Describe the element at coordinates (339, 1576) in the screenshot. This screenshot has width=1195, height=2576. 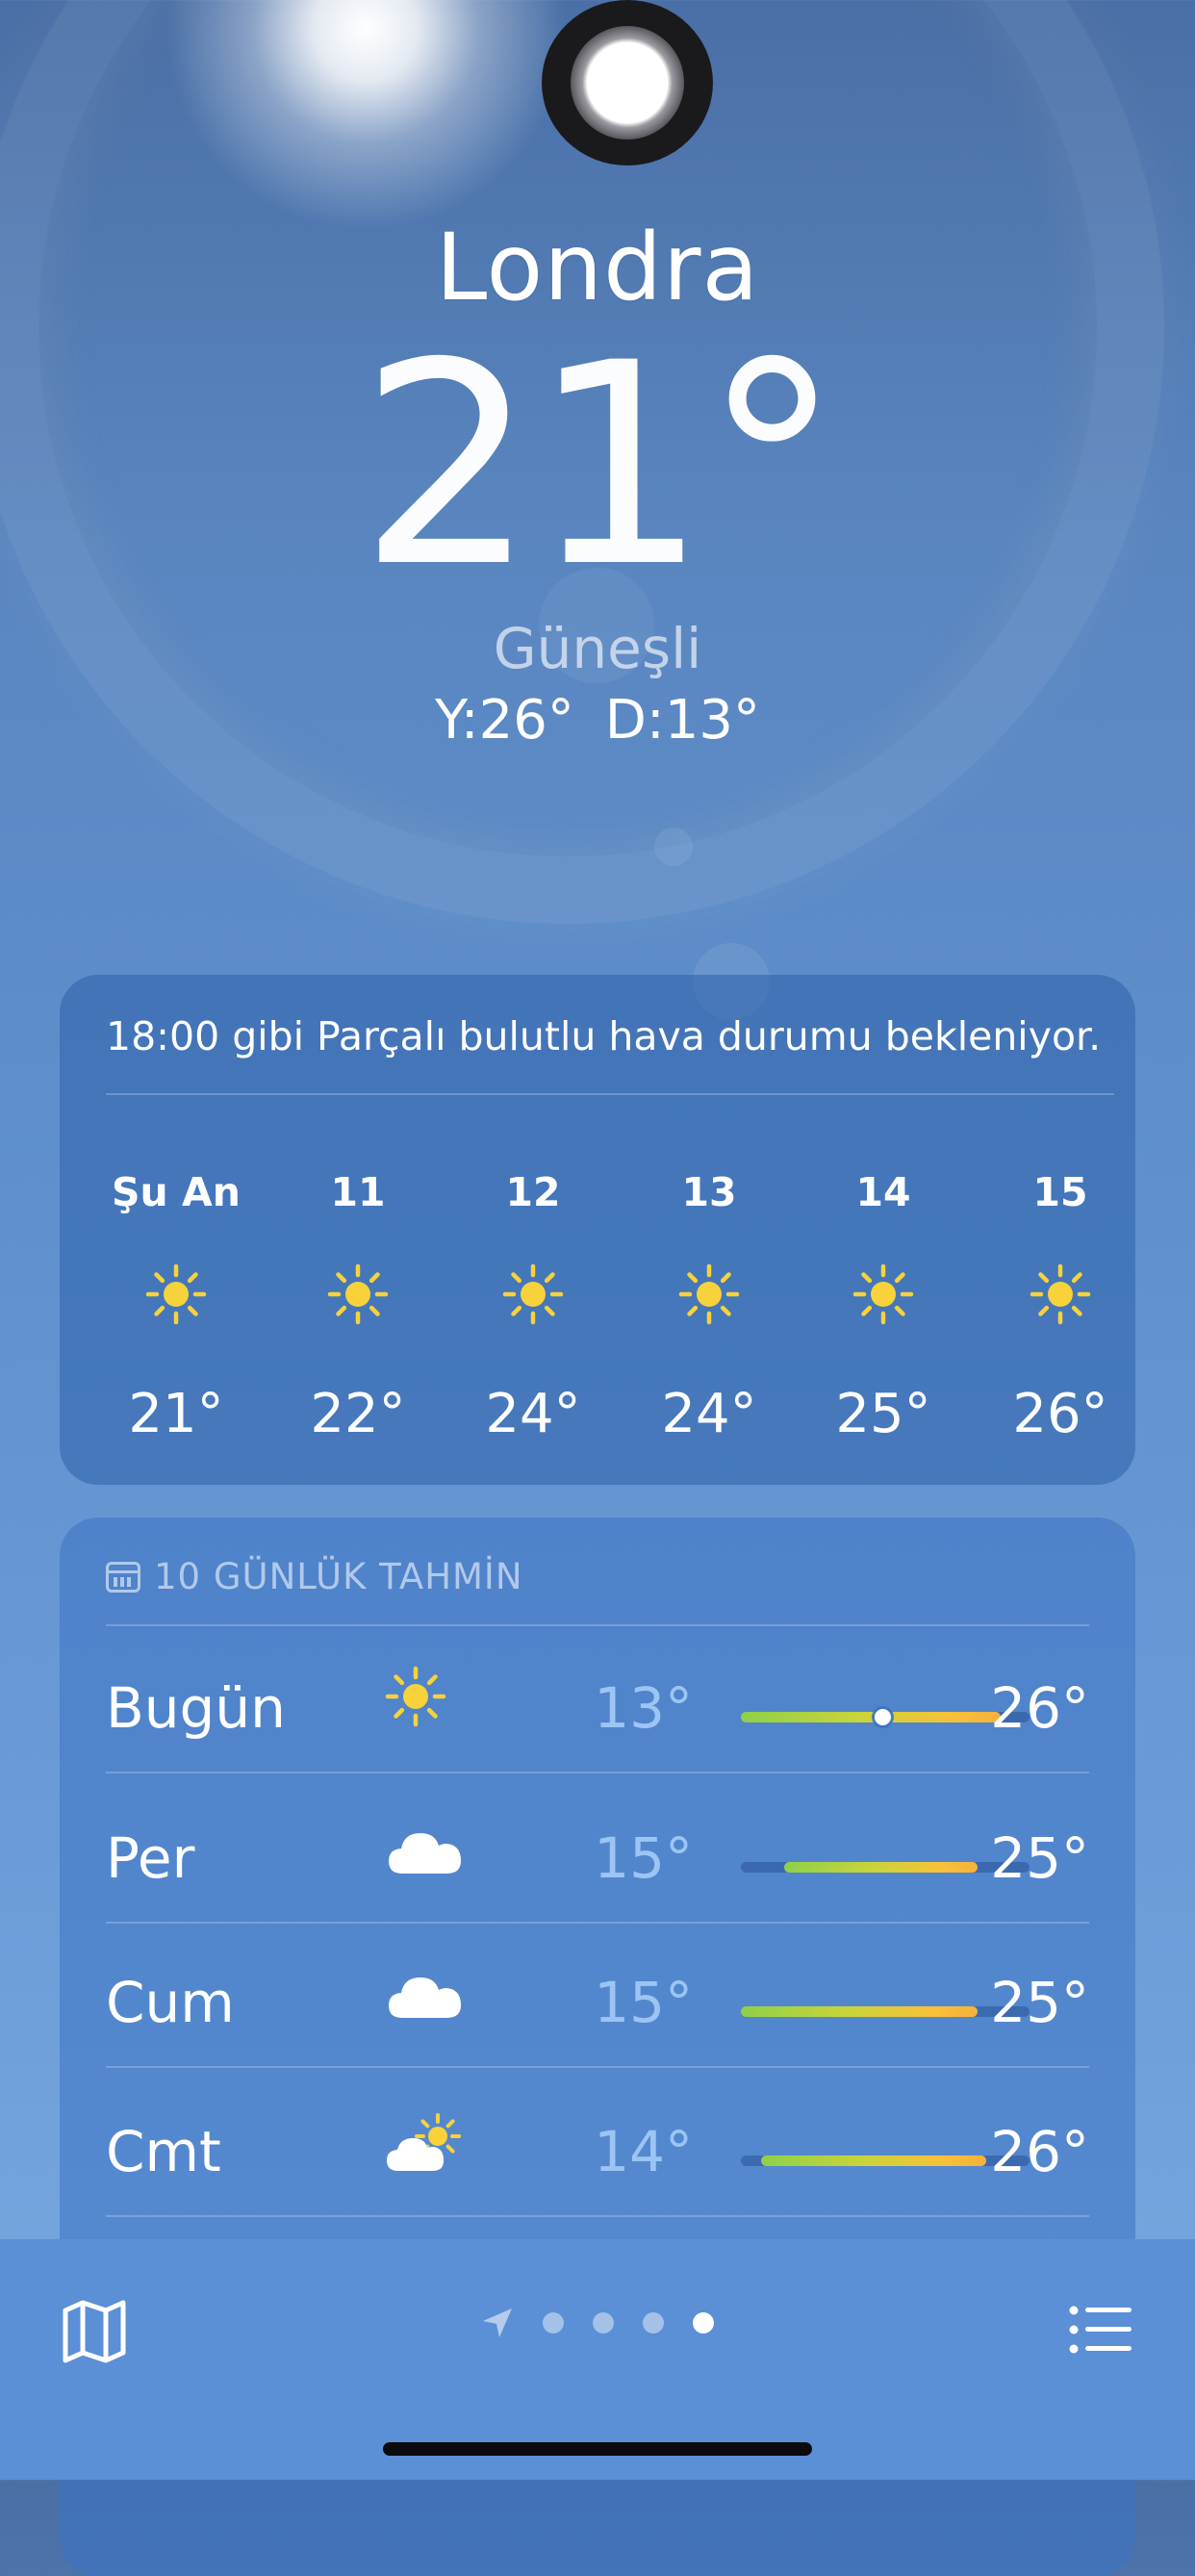
I see `daily-forecast-title: 10 GÜNLÜK TAHMİN` at that location.